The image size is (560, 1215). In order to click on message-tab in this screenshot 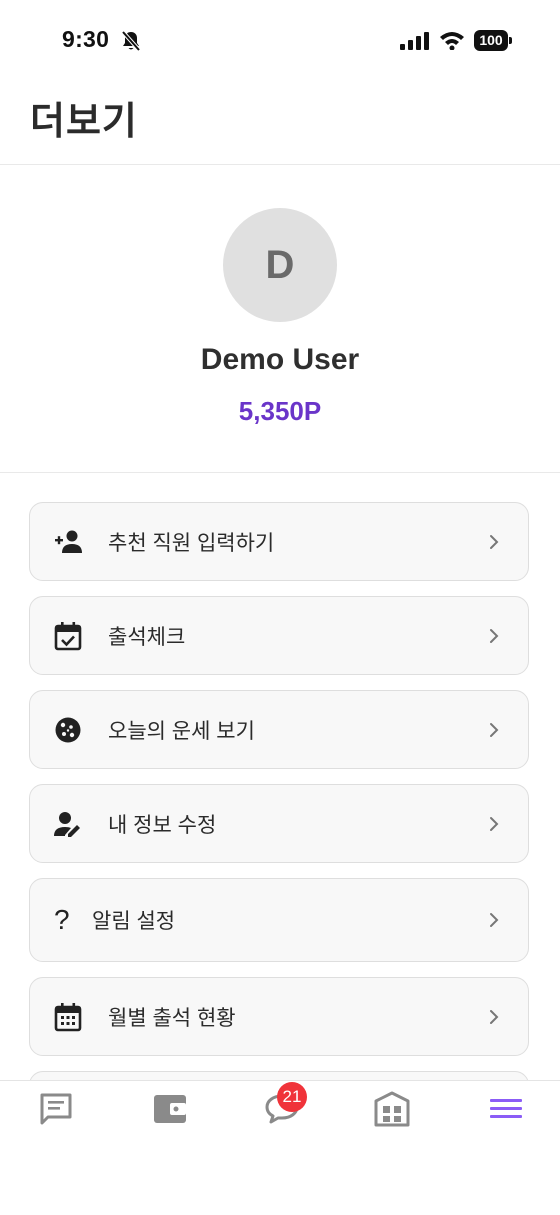, I will do `click(56, 1114)`.